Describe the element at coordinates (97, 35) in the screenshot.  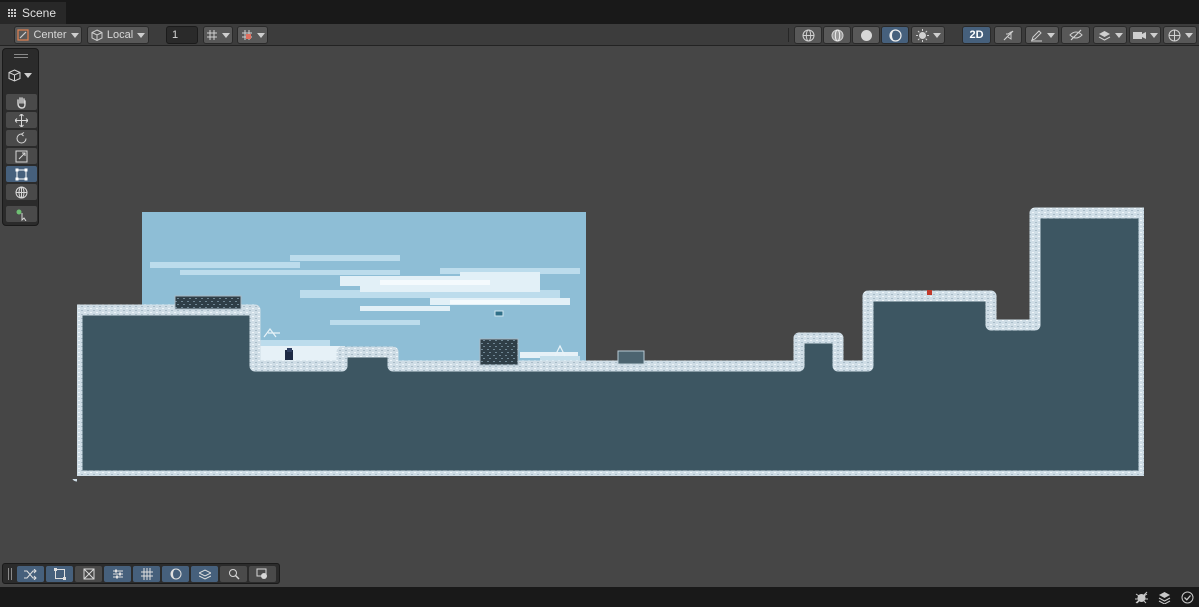
I see `cube-local-icon` at that location.